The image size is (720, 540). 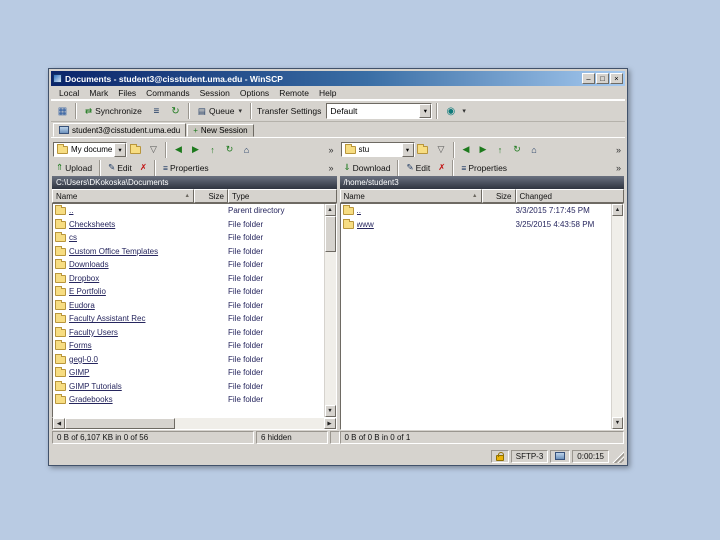 What do you see at coordinates (379, 111) in the screenshot?
I see `transfer-settings-combo: Default ▾` at bounding box center [379, 111].